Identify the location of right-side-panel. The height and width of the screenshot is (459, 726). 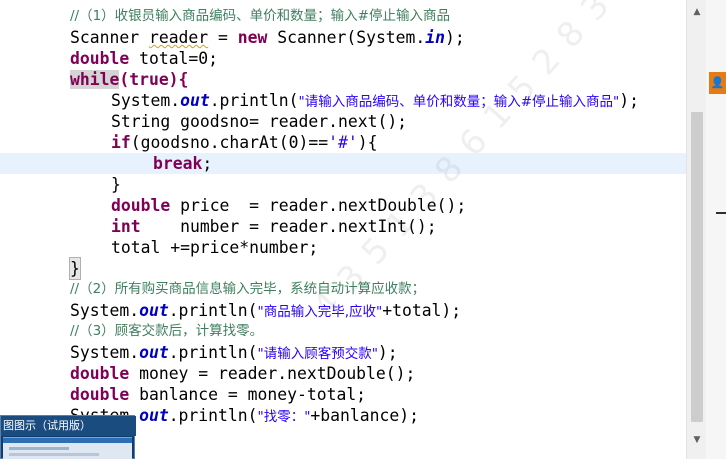
(716, 229).